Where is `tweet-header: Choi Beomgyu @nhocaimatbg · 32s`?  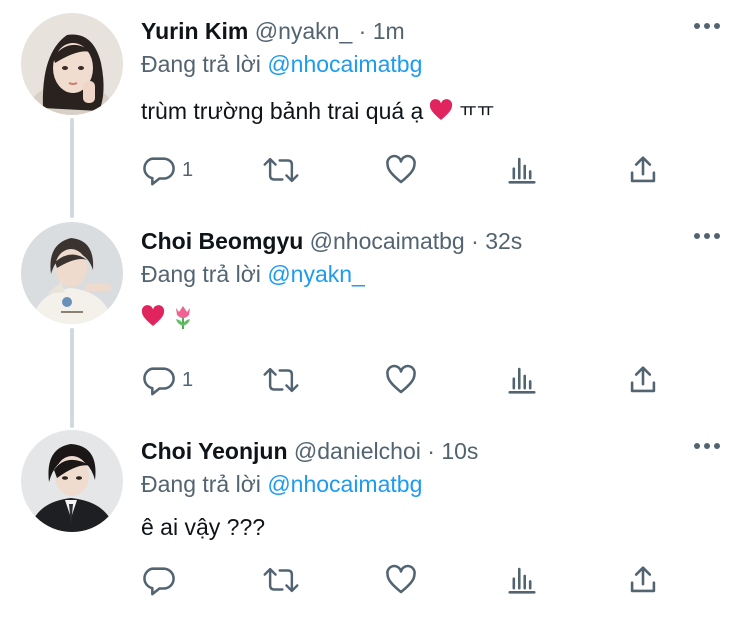 tweet-header: Choi Beomgyu @nhocaimatbg · 32s is located at coordinates (331, 241).